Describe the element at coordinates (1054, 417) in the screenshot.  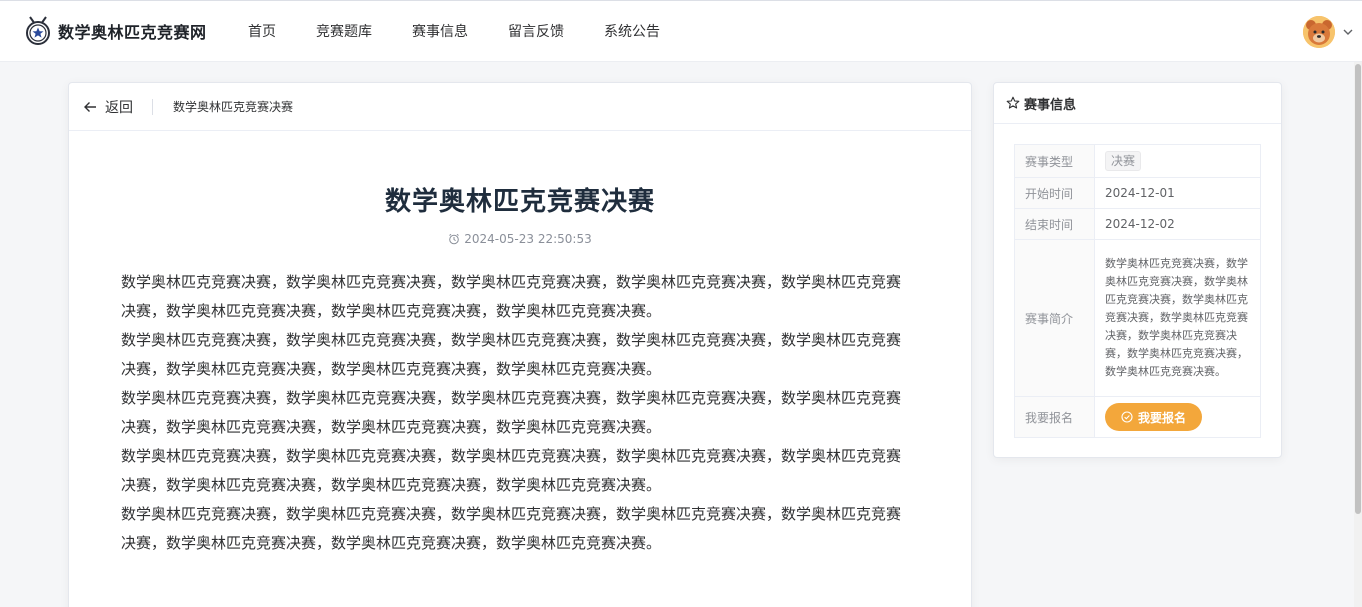
I see `desc-label: 我要报名` at that location.